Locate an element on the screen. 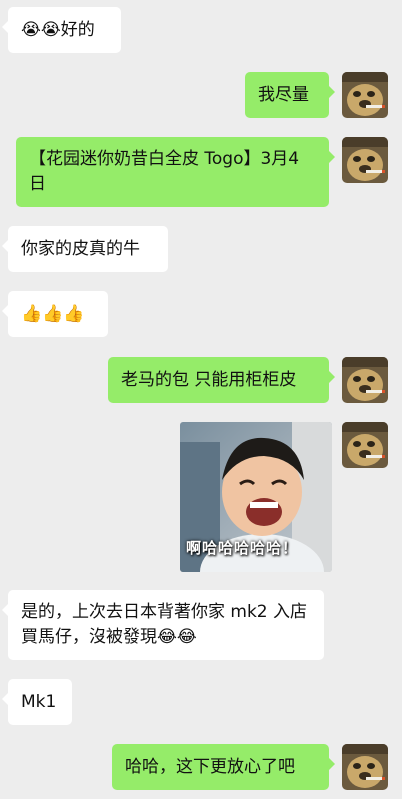 The image size is (402, 799). message-bubble-received: 👍👍👍 is located at coordinates (55, 314).